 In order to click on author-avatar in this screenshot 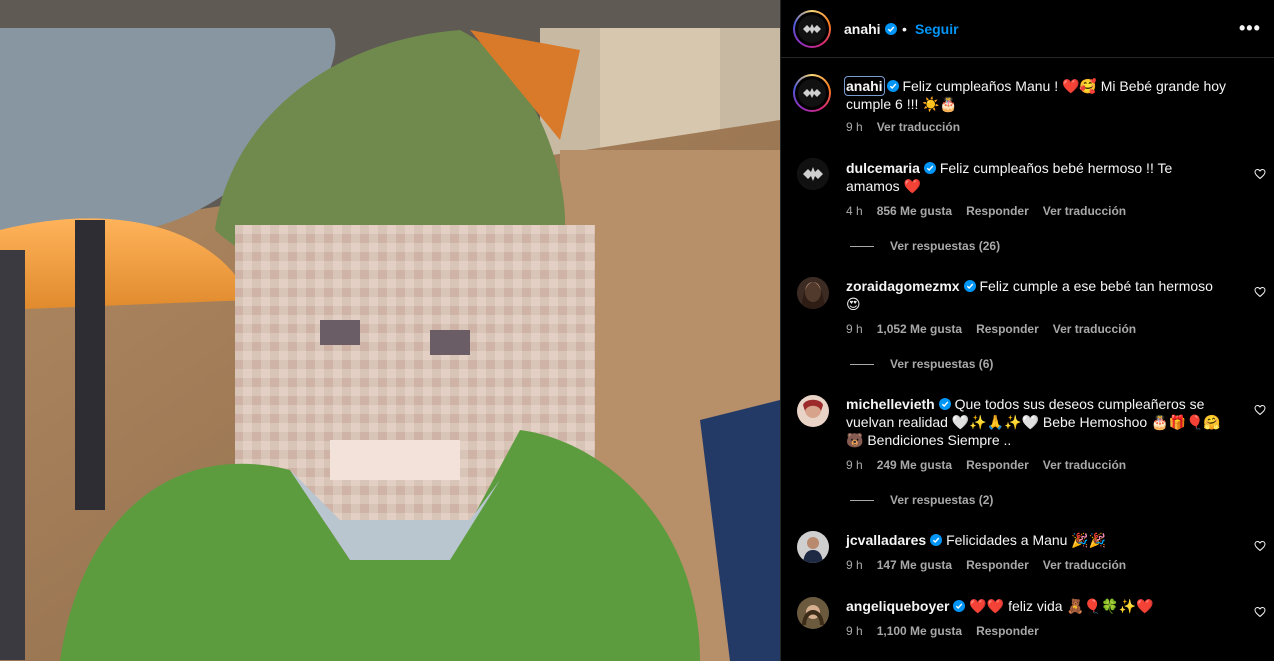, I will do `click(812, 29)`.